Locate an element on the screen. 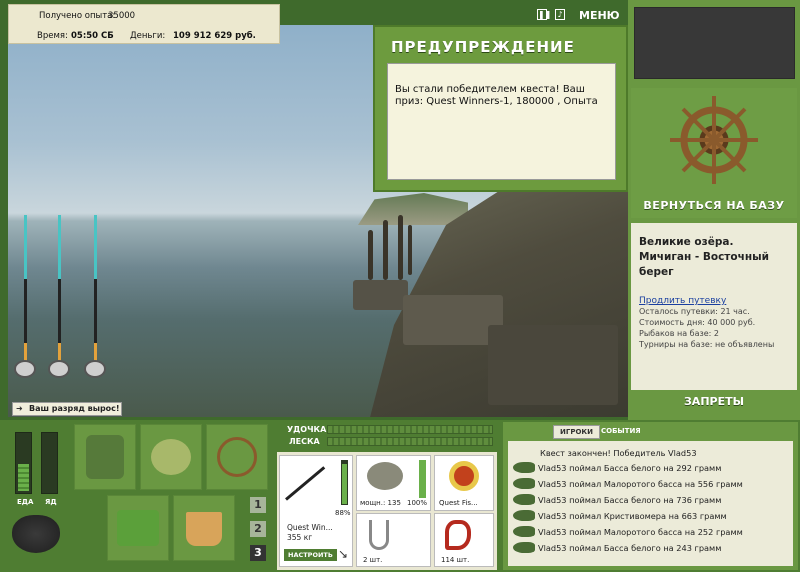 The width and height of the screenshot is (800, 572). tournaments: Турниры на базе: не объявлены is located at coordinates (707, 344).